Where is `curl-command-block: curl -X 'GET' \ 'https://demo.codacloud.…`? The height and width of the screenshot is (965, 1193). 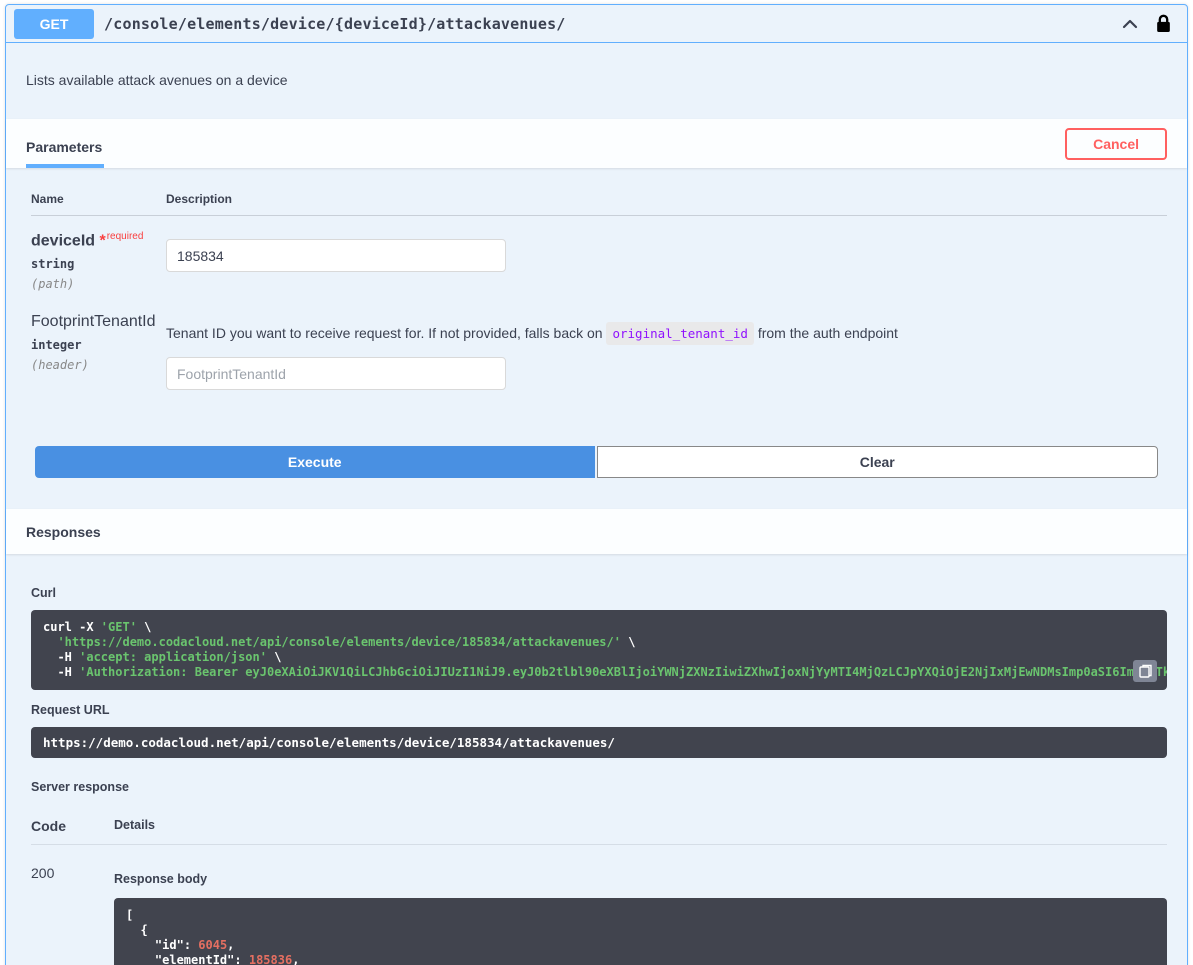 curl-command-block: curl -X 'GET' \ 'https://demo.codacloud.… is located at coordinates (599, 650).